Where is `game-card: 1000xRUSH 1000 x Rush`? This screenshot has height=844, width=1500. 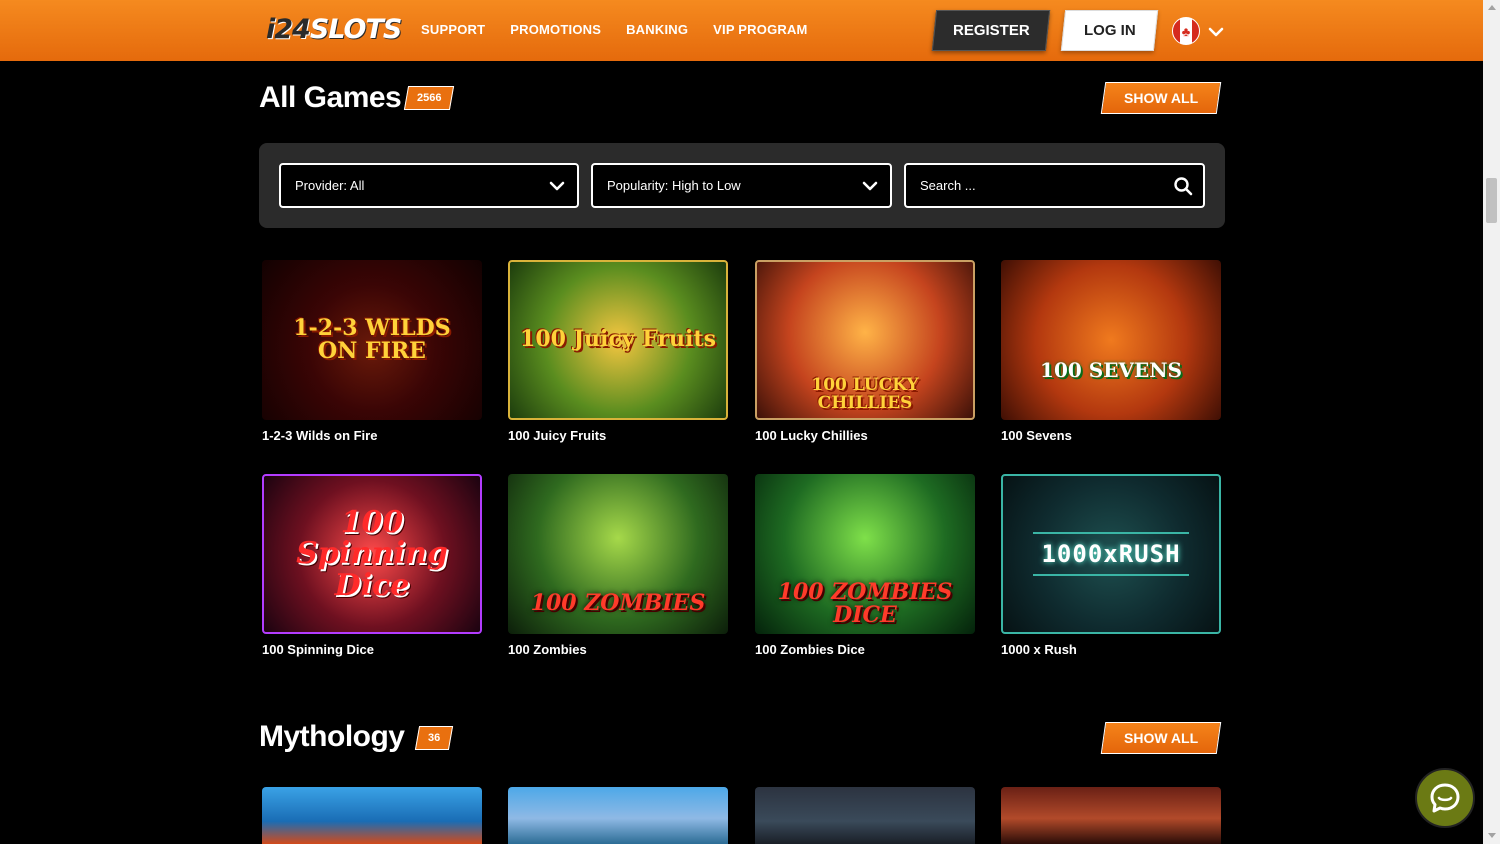 game-card: 1000xRUSH 1000 x Rush is located at coordinates (1111, 565).